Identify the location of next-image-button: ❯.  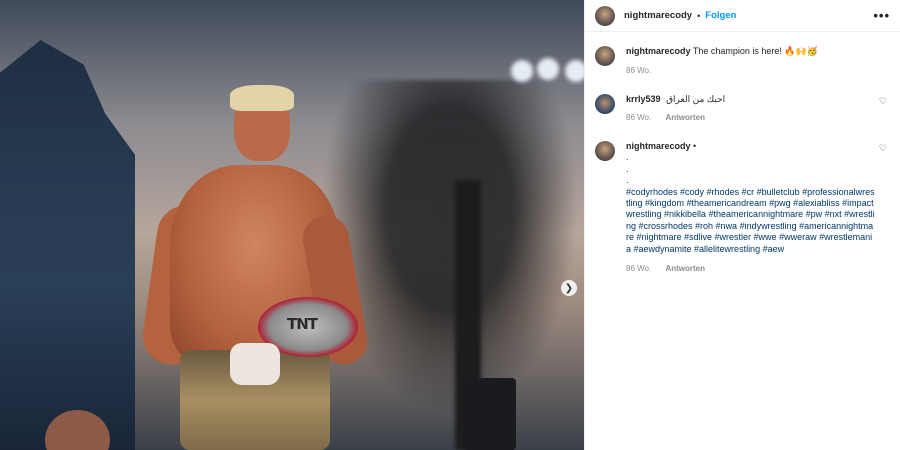
(569, 288).